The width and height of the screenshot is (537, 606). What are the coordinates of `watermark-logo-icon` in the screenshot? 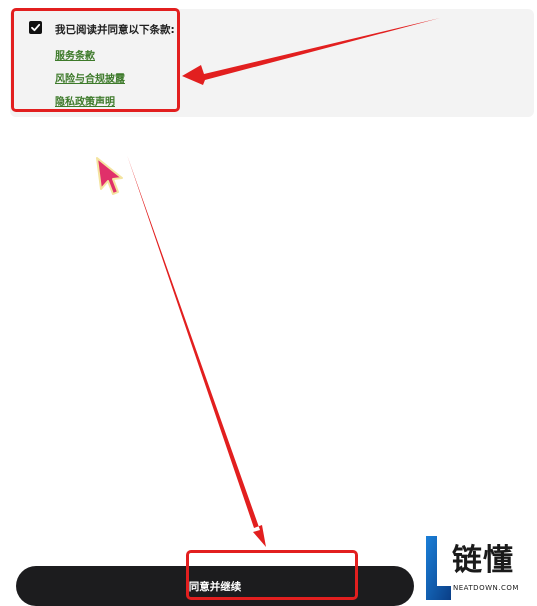 It's located at (438, 568).